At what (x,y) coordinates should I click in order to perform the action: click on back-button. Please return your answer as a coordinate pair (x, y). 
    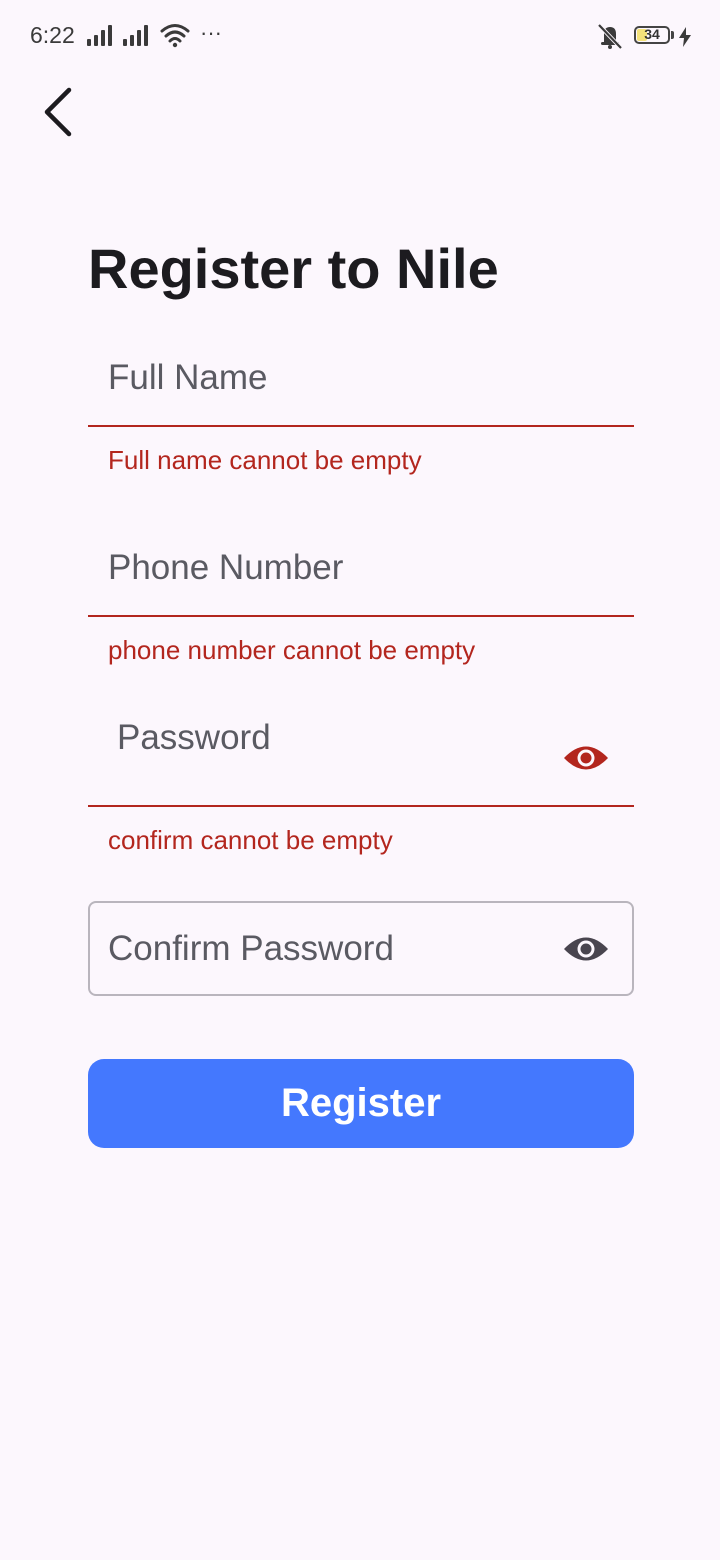
    Looking at the image, I should click on (58, 112).